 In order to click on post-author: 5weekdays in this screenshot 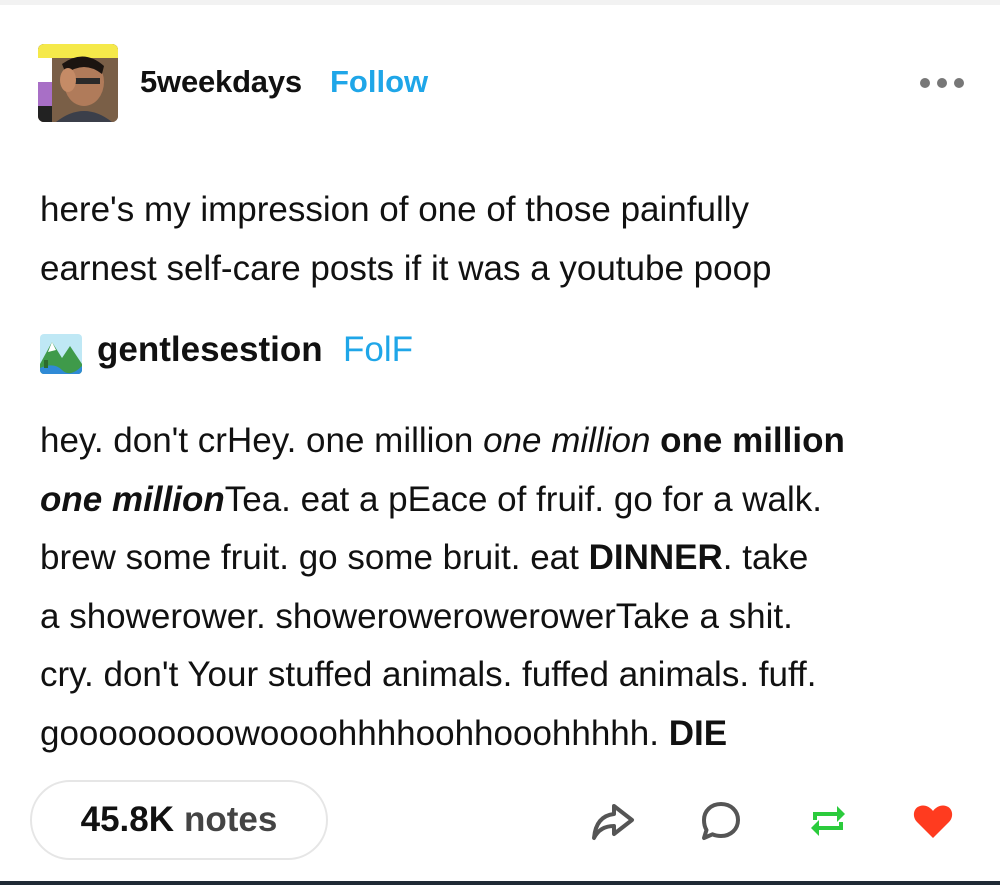, I will do `click(221, 82)`.